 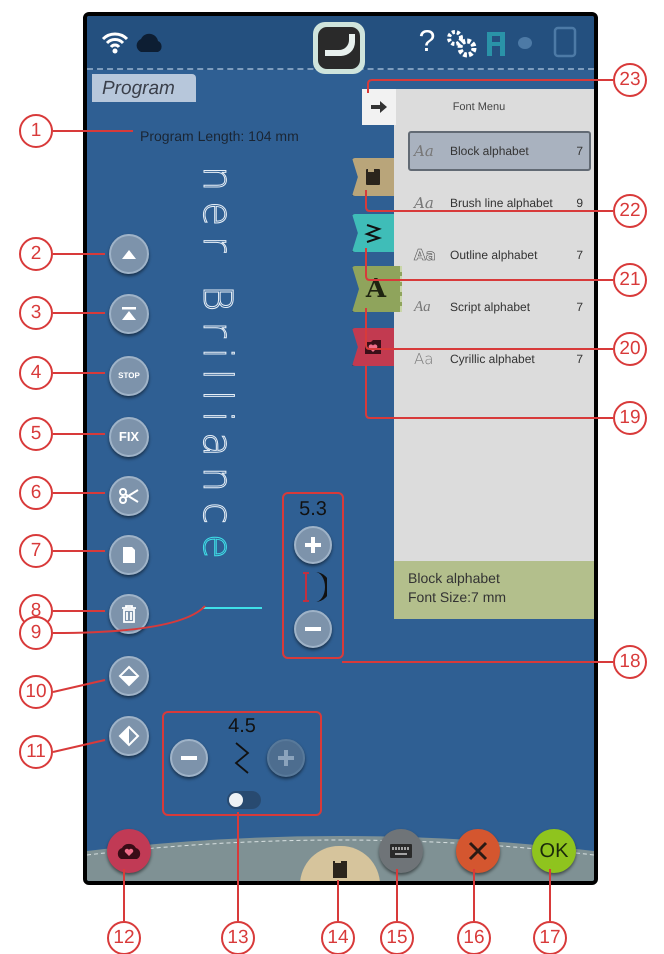 What do you see at coordinates (630, 211) in the screenshot?
I see `callout-number: 22` at bounding box center [630, 211].